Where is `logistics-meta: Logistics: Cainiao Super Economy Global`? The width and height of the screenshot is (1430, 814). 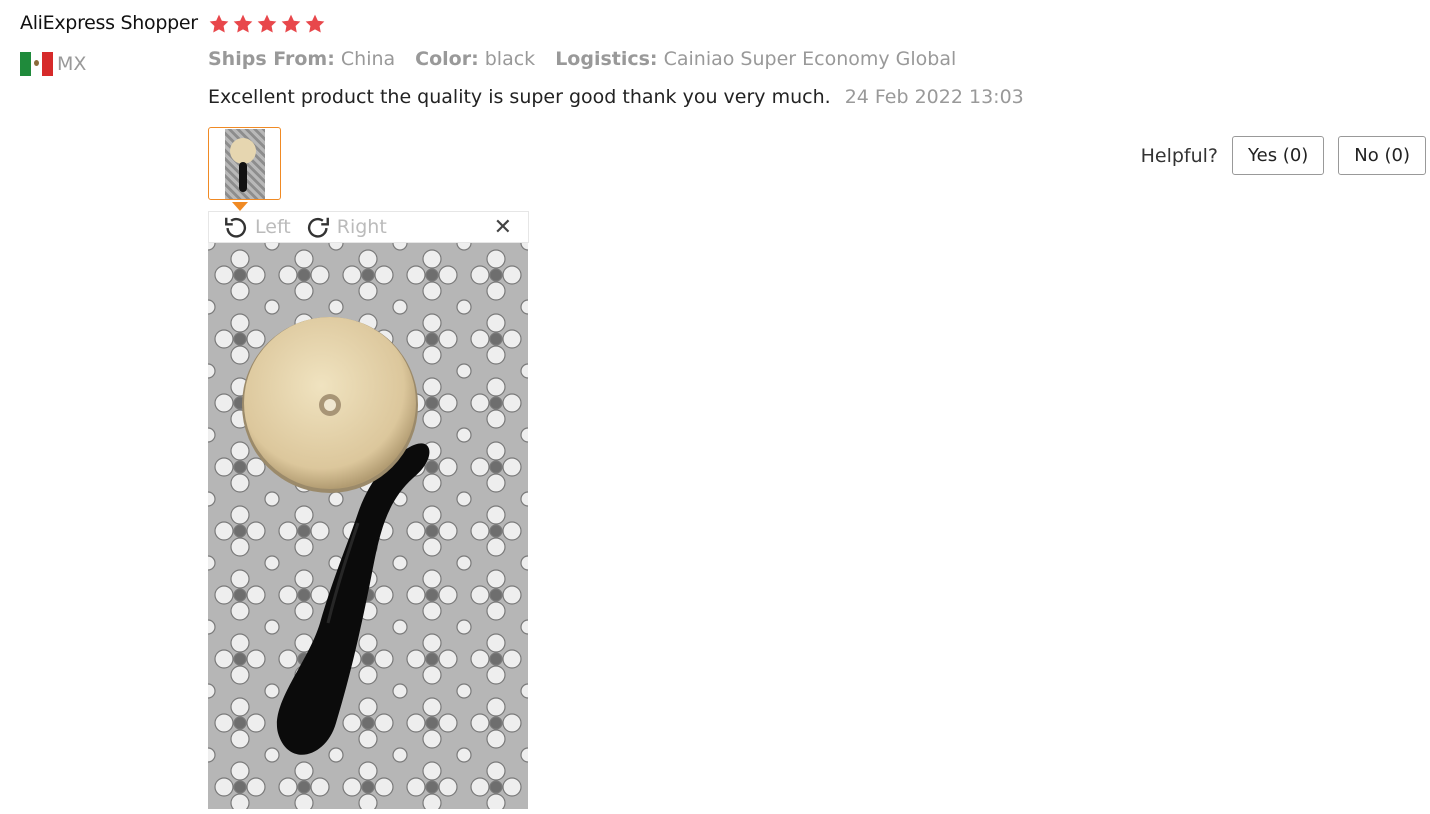
logistics-meta: Logistics: Cainiao Super Economy Global is located at coordinates (755, 59).